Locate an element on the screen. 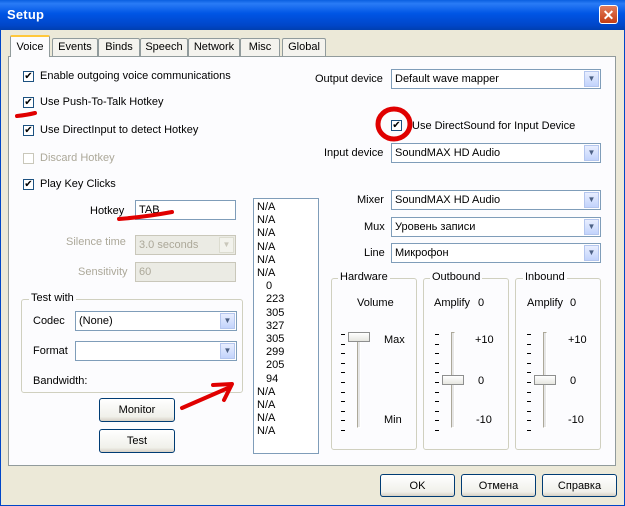 The image size is (625, 506). annotation-underline-hotkey is located at coordinates (145, 215).